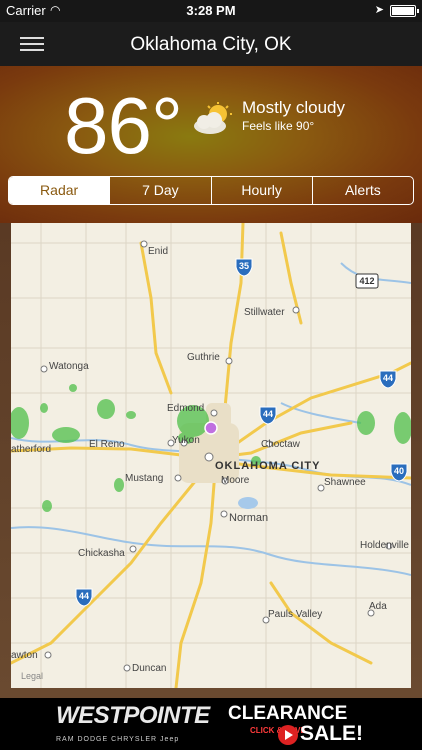 The image size is (422, 750). I want to click on battery-icon, so click(404, 11).